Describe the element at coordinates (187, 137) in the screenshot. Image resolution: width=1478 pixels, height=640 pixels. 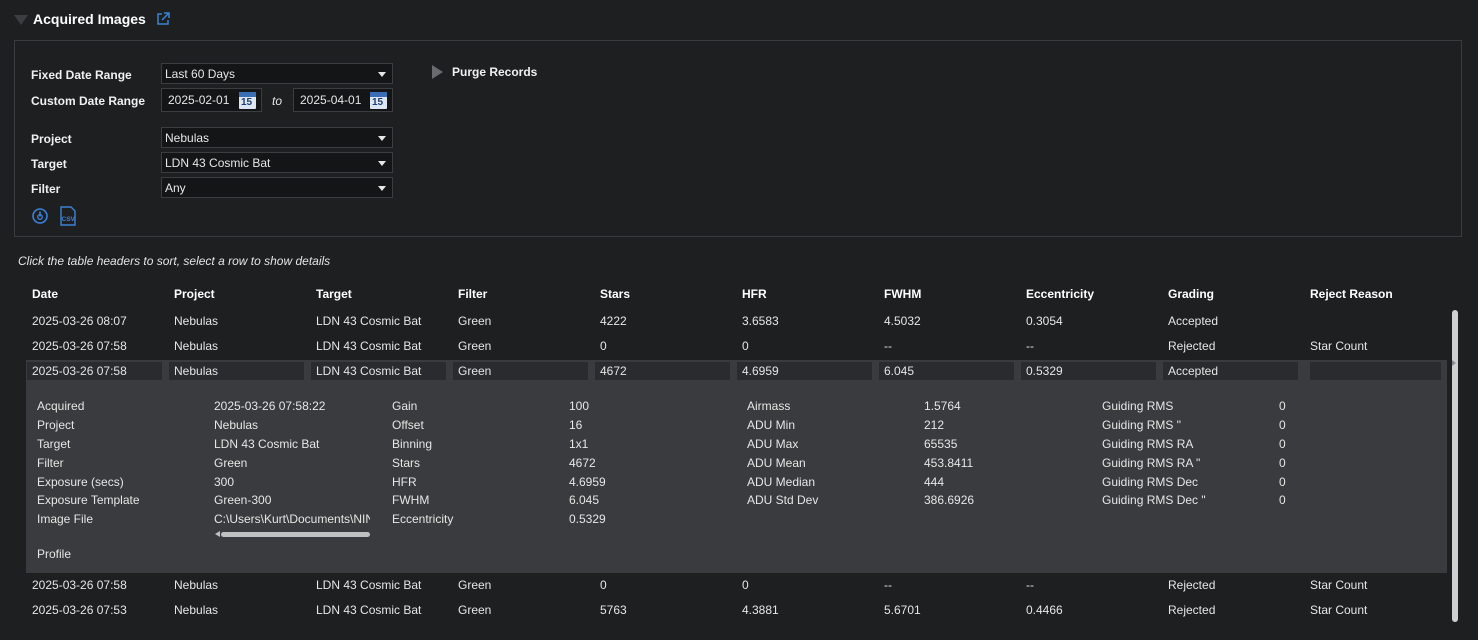
I see `project-value: Nebulas` at that location.